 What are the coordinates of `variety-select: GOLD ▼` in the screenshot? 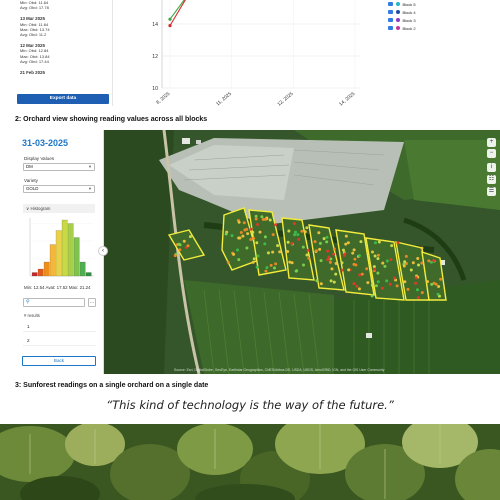 It's located at (59, 189).